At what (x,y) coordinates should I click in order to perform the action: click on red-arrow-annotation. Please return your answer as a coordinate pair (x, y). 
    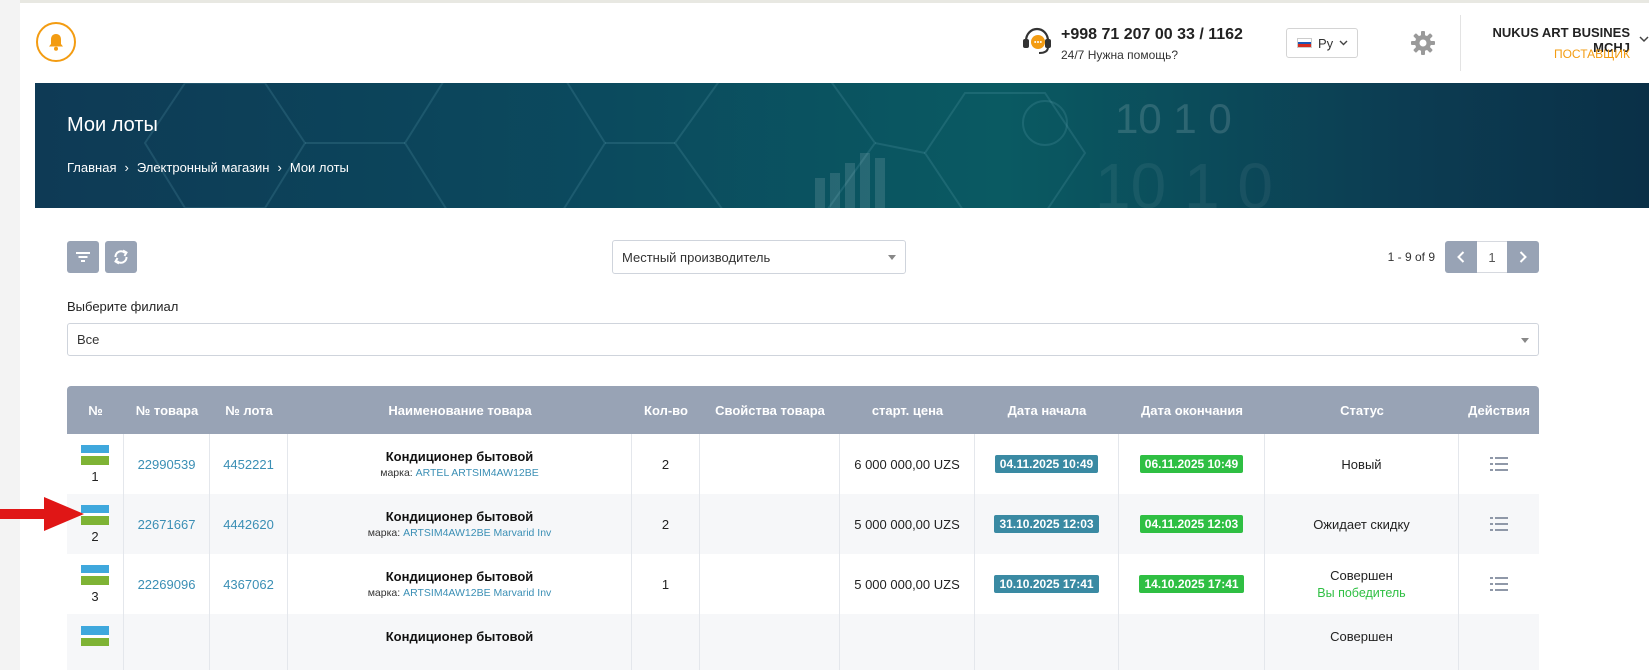
    Looking at the image, I should click on (42, 514).